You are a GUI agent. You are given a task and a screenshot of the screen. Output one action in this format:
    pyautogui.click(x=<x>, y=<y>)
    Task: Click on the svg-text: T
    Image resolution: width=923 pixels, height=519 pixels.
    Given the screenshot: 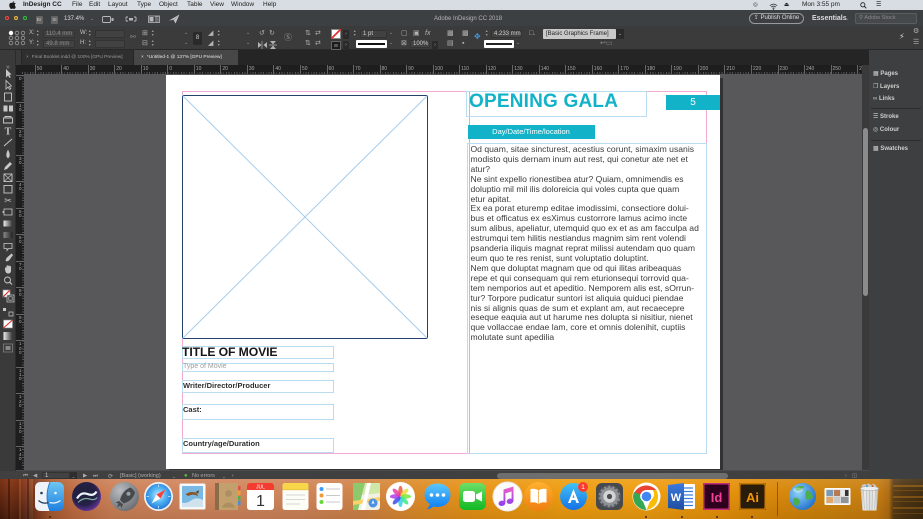 What is the action you would take?
    pyautogui.click(x=8, y=132)
    